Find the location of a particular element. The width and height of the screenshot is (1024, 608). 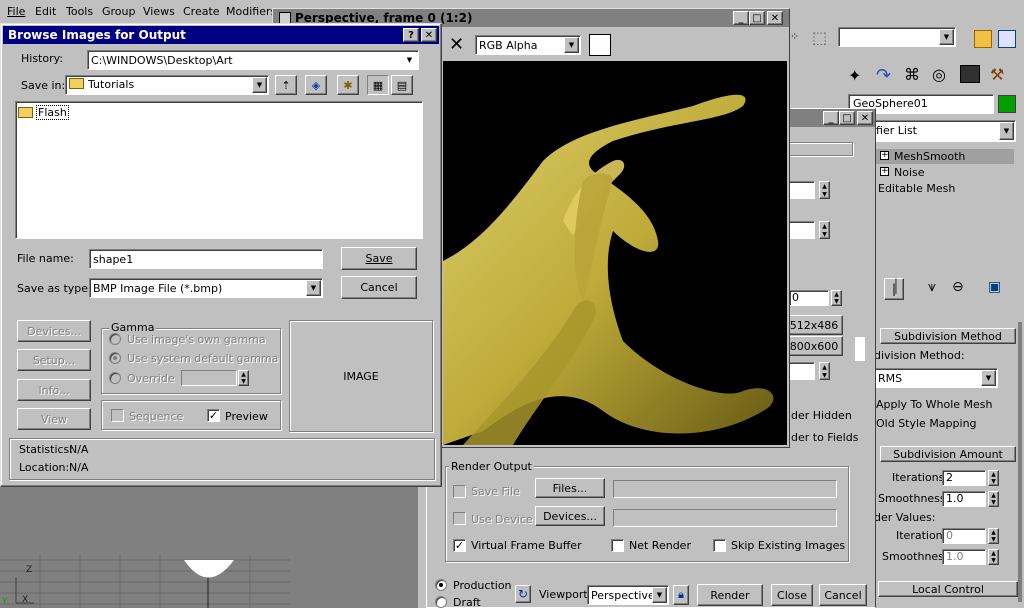

file-list: Flash is located at coordinates (219, 170).